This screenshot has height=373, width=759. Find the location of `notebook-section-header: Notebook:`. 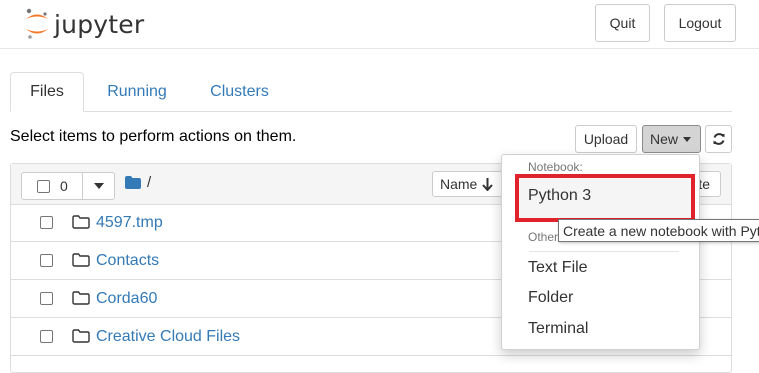

notebook-section-header: Notebook: is located at coordinates (555, 167).